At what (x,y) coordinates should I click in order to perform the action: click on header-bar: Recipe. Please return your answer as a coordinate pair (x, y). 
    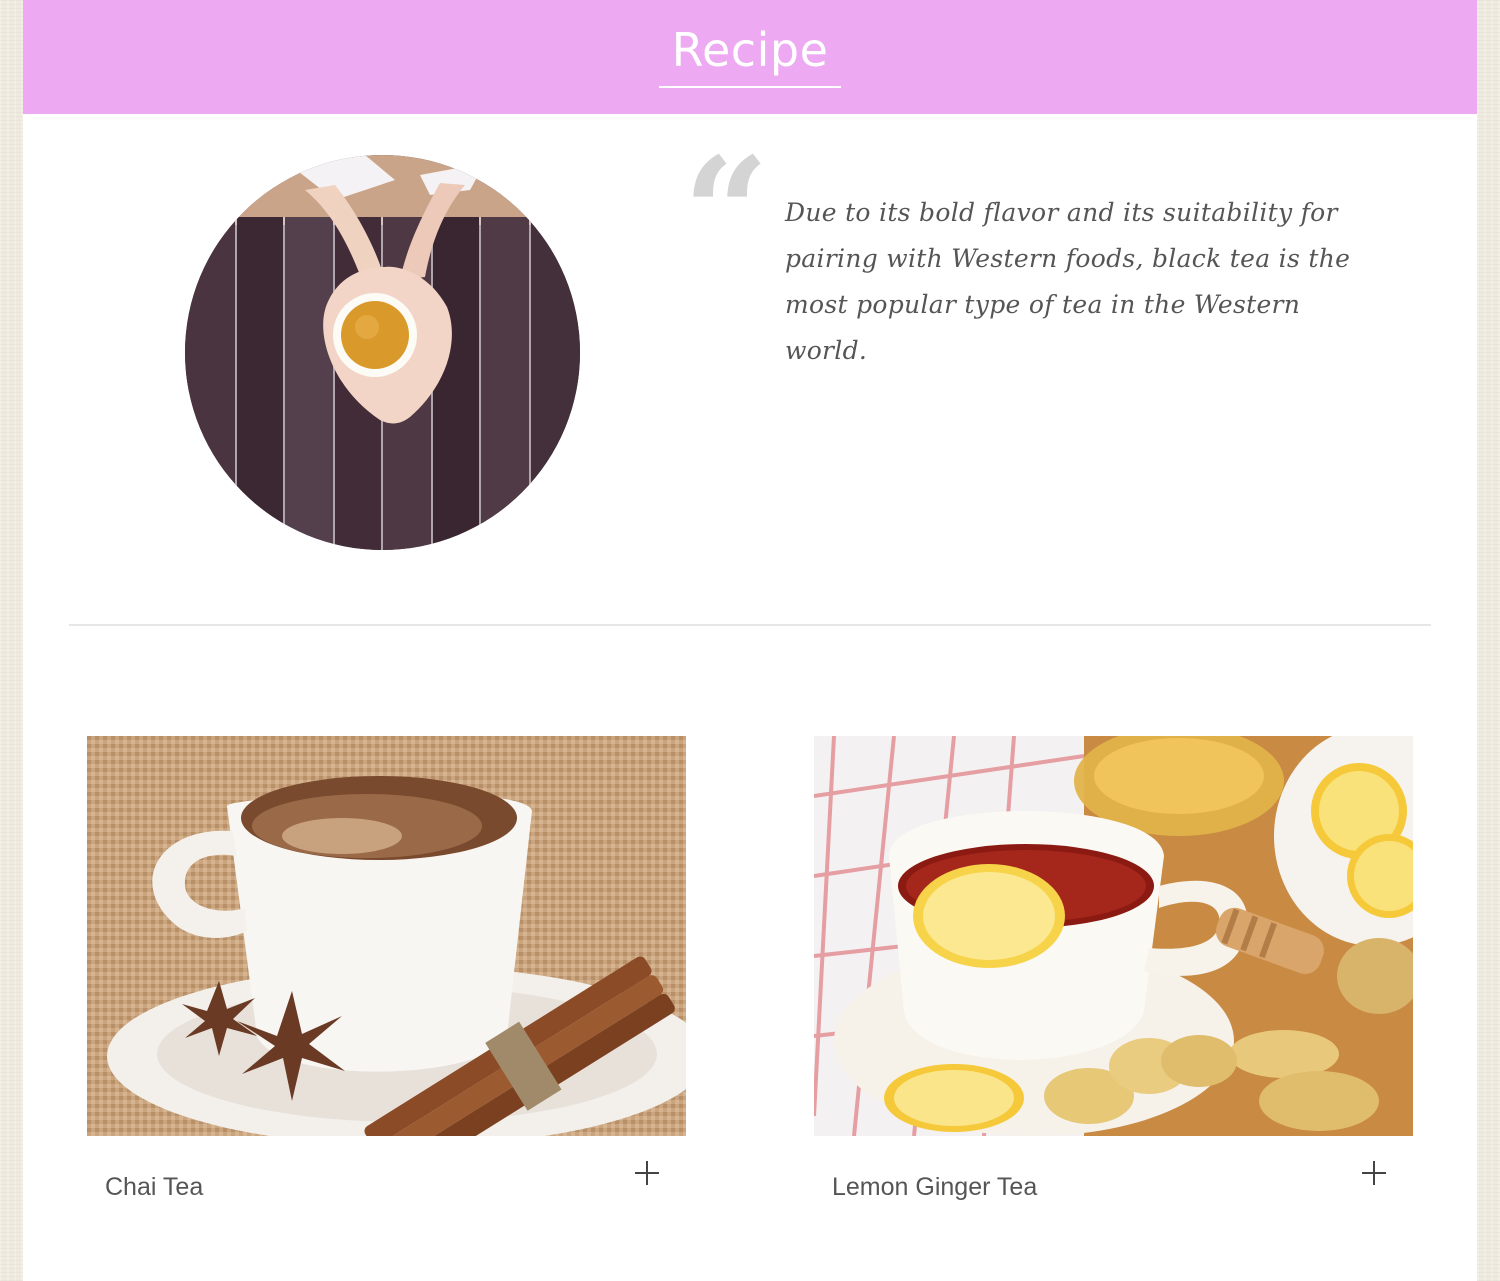
    Looking at the image, I should click on (750, 57).